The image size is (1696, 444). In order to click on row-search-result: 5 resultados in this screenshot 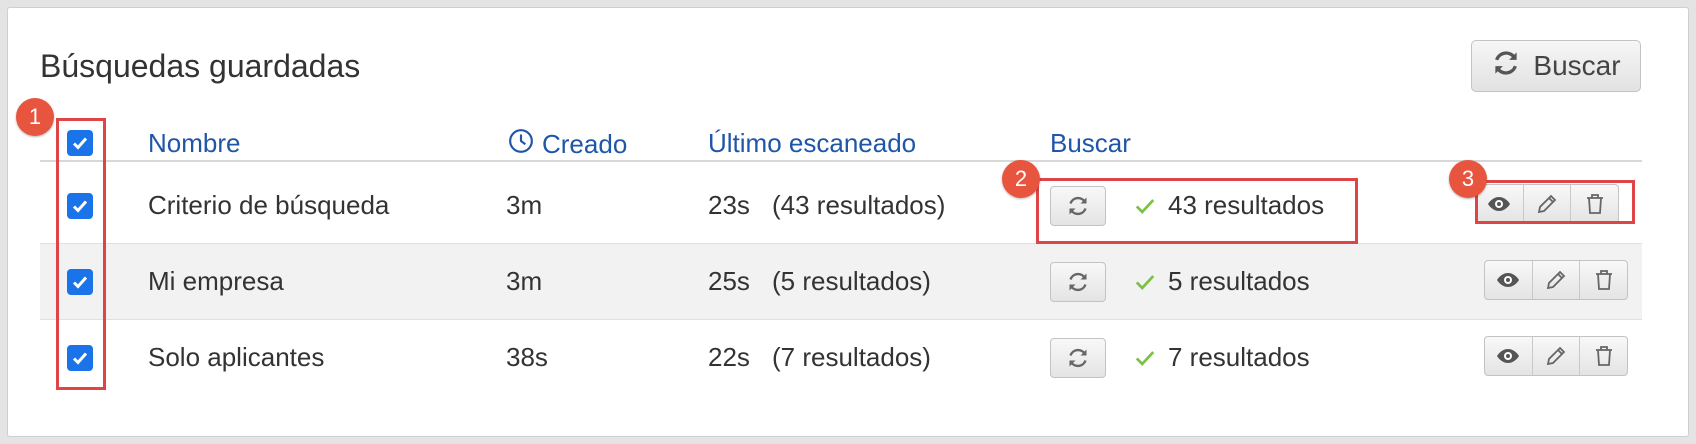, I will do `click(1222, 281)`.